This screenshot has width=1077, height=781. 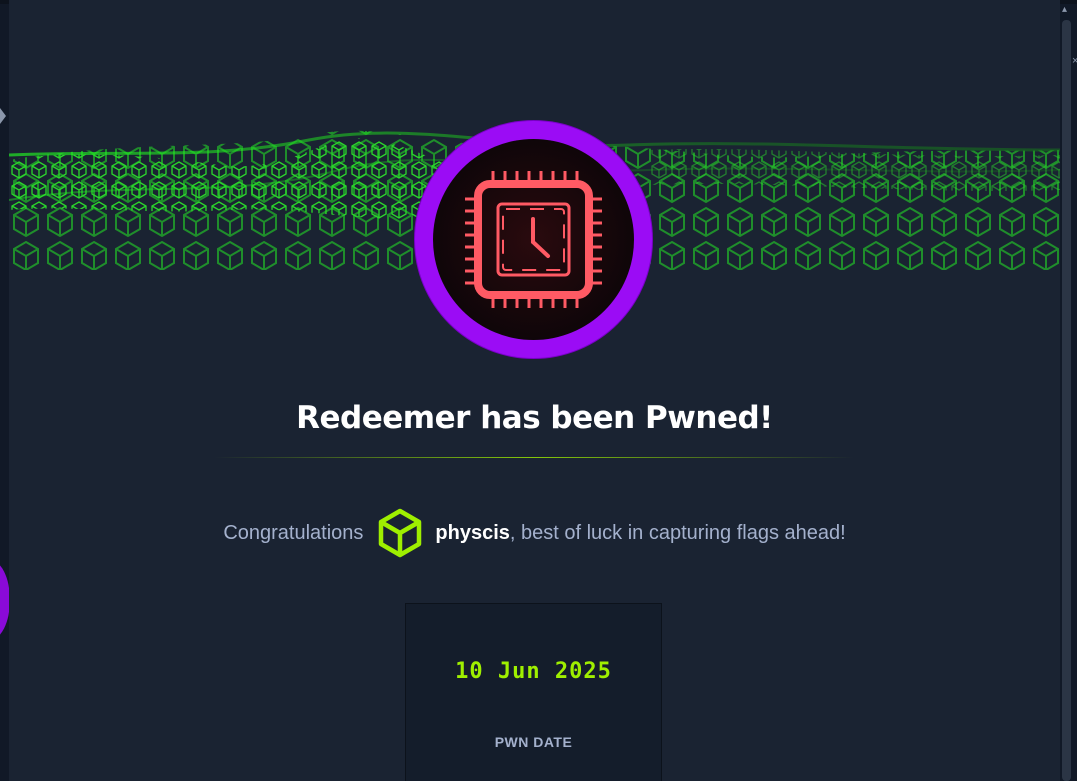 I want to click on chip-clock-icon, so click(x=533, y=239).